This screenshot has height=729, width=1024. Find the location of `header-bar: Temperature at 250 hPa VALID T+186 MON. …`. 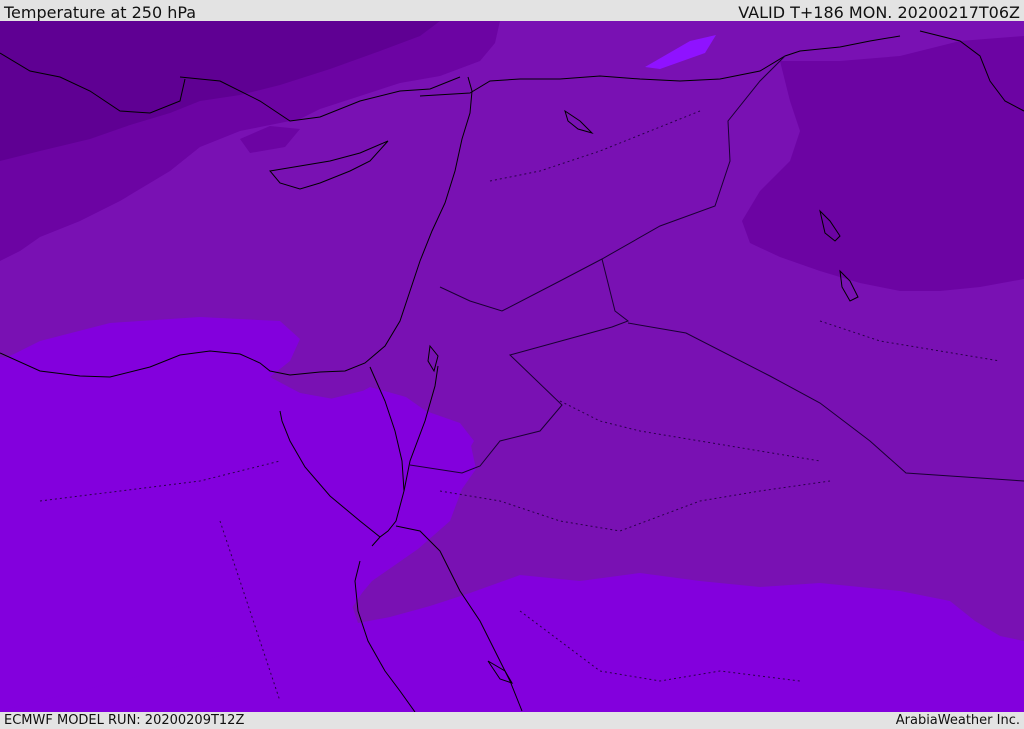

header-bar: Temperature at 250 hPa VALID T+186 MON. … is located at coordinates (512, 11).